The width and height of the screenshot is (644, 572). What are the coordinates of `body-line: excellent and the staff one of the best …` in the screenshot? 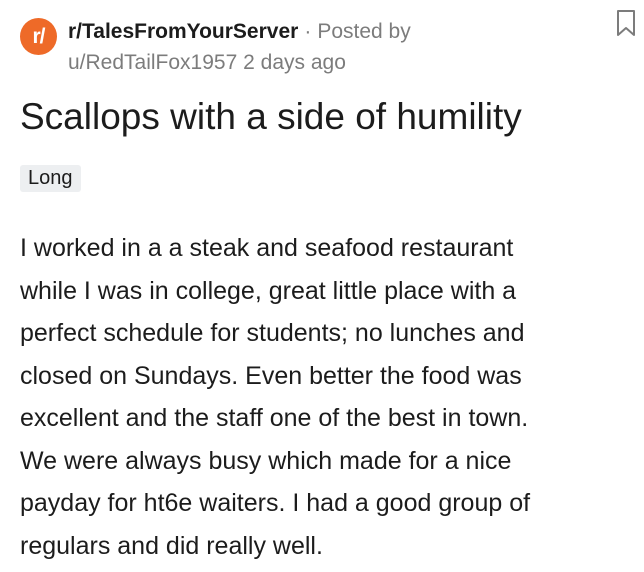 It's located at (274, 418).